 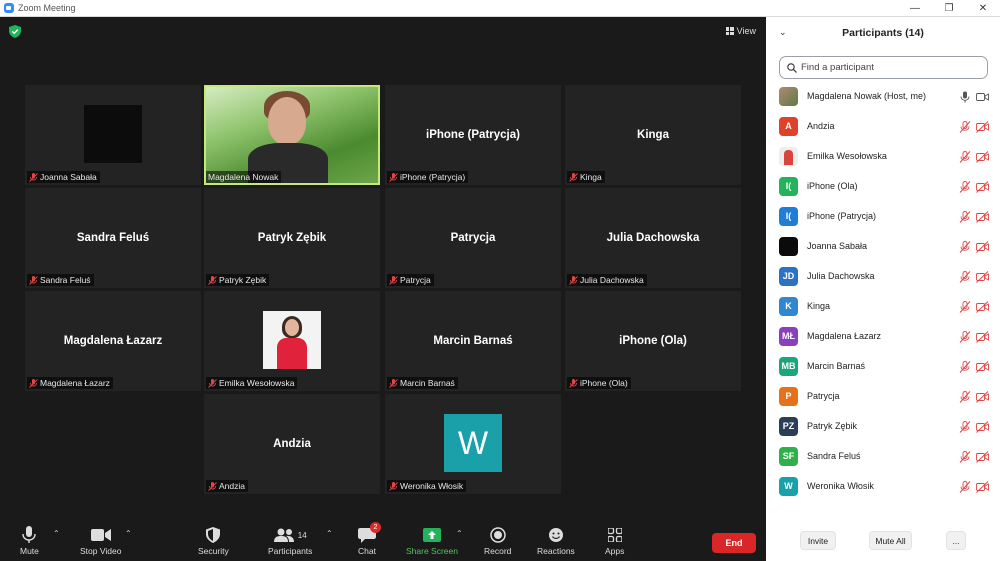 I want to click on video-tile: Emilka Wesołowska, so click(x=292, y=341).